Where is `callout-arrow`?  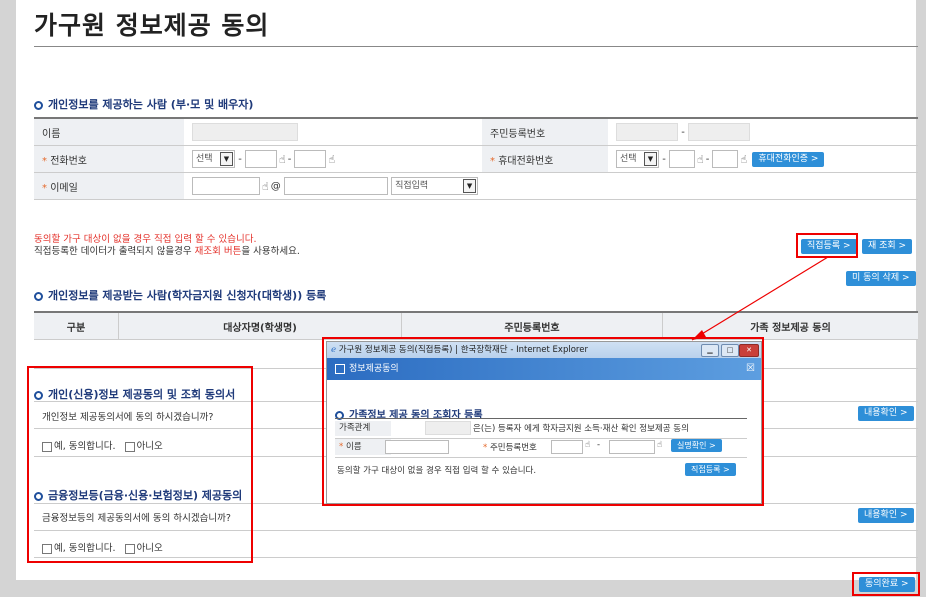
callout-arrow is located at coordinates (760, 298).